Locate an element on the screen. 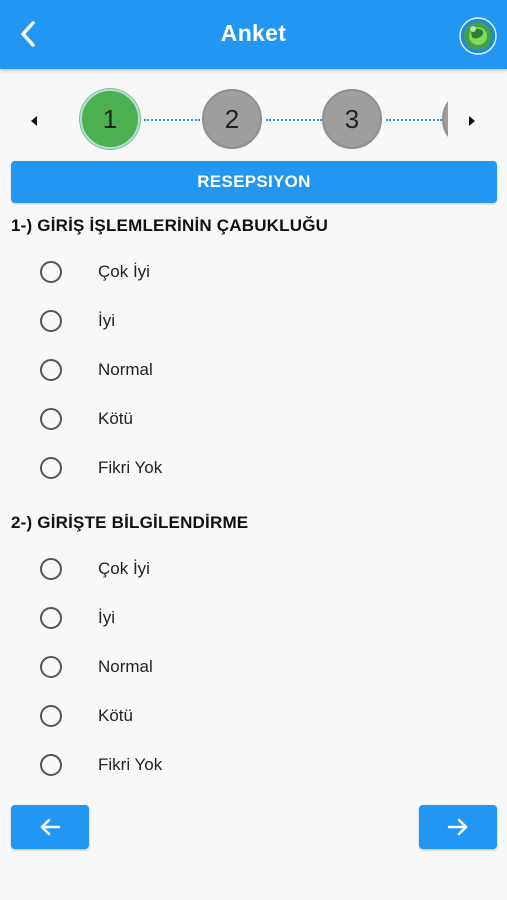  stepper-next-button is located at coordinates (472, 121).